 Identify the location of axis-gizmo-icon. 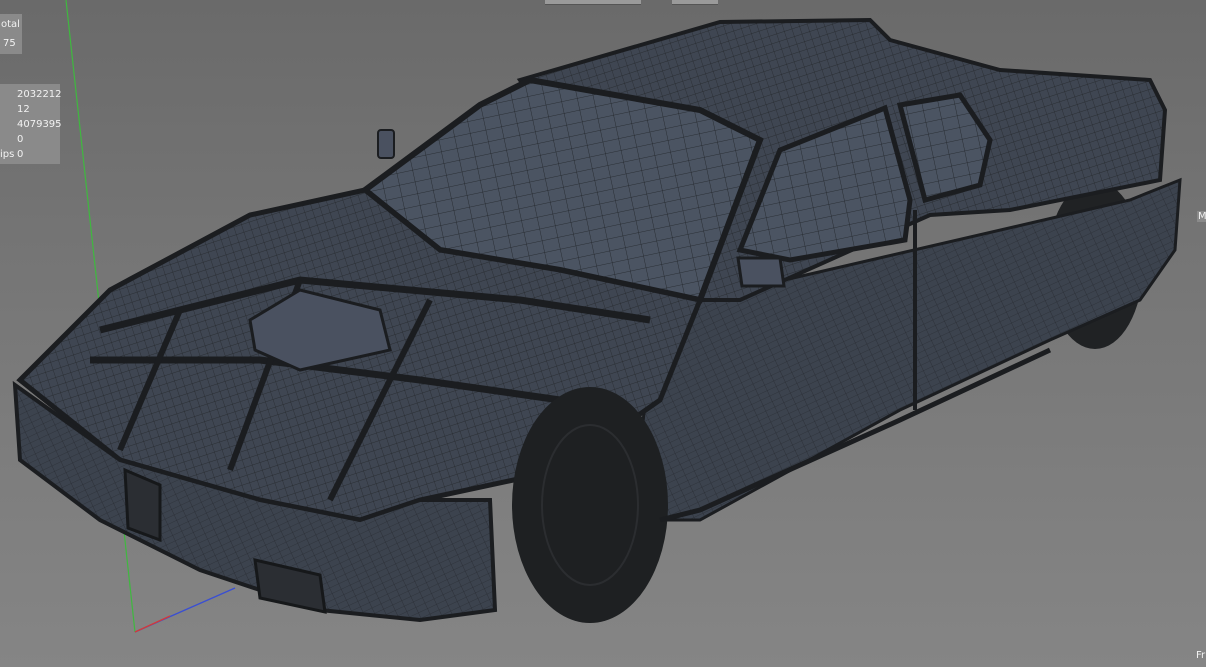
(185, 610).